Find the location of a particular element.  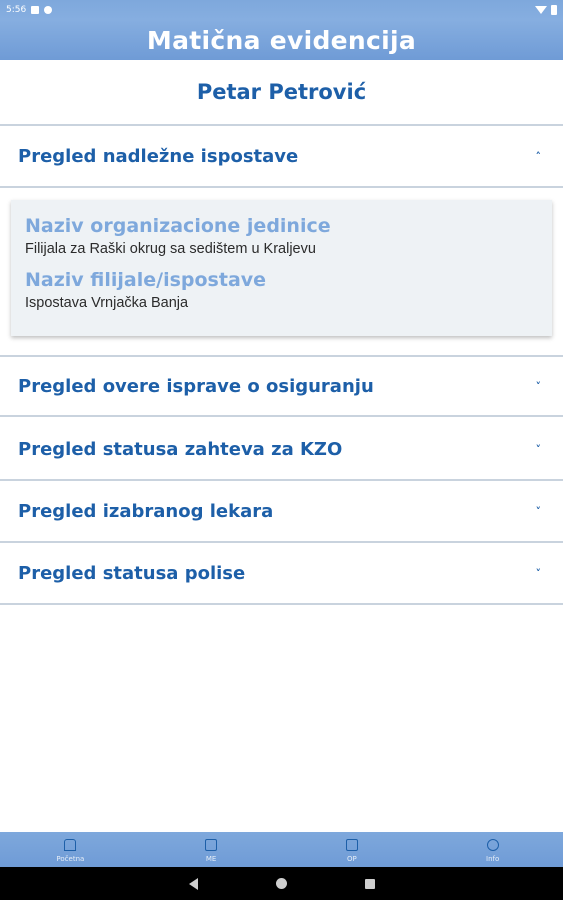

sim-icon is located at coordinates (35, 10).